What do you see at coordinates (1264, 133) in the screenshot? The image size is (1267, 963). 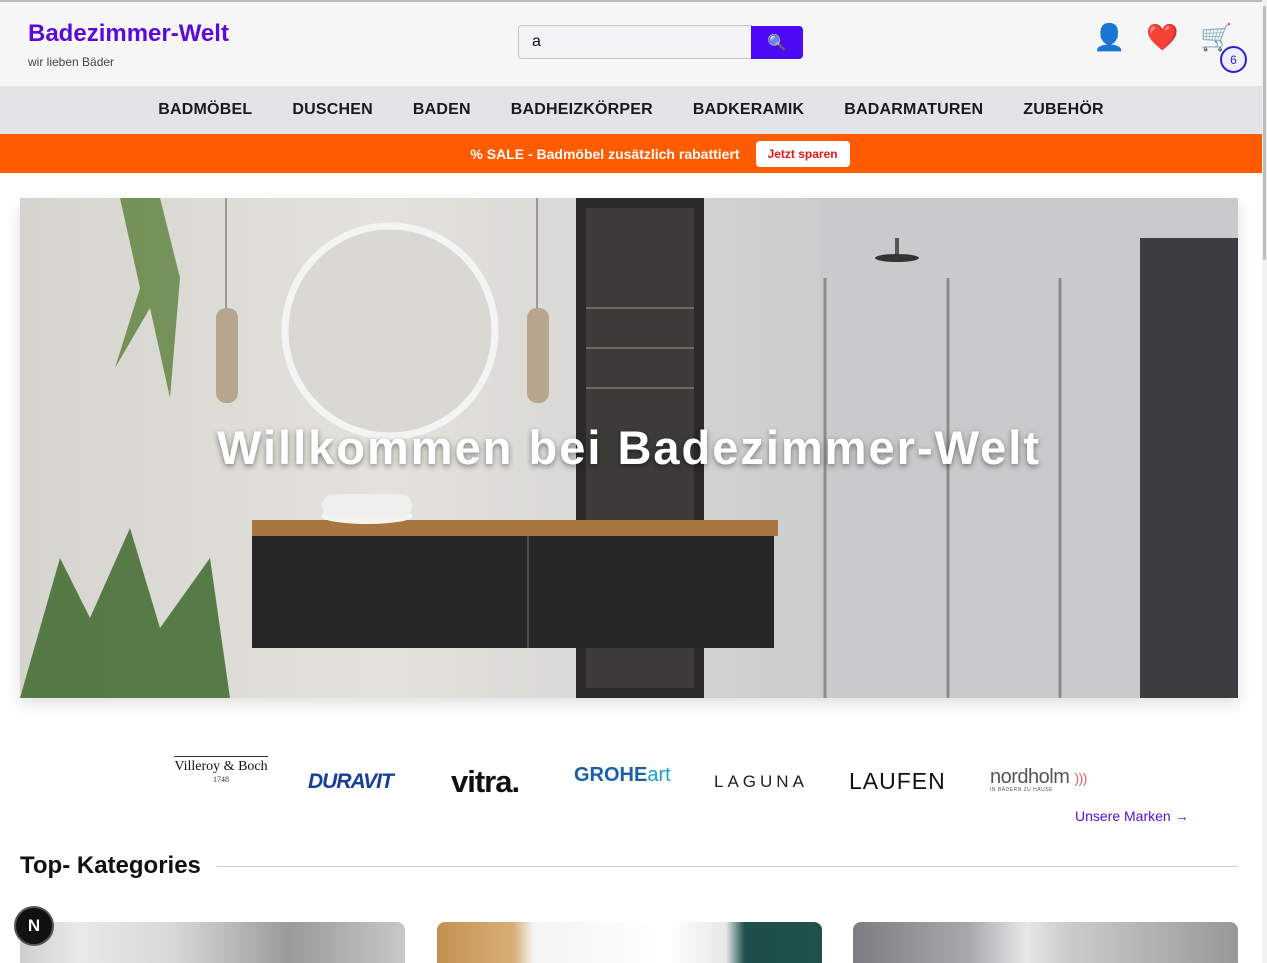 I see `scrollbar-thumb` at bounding box center [1264, 133].